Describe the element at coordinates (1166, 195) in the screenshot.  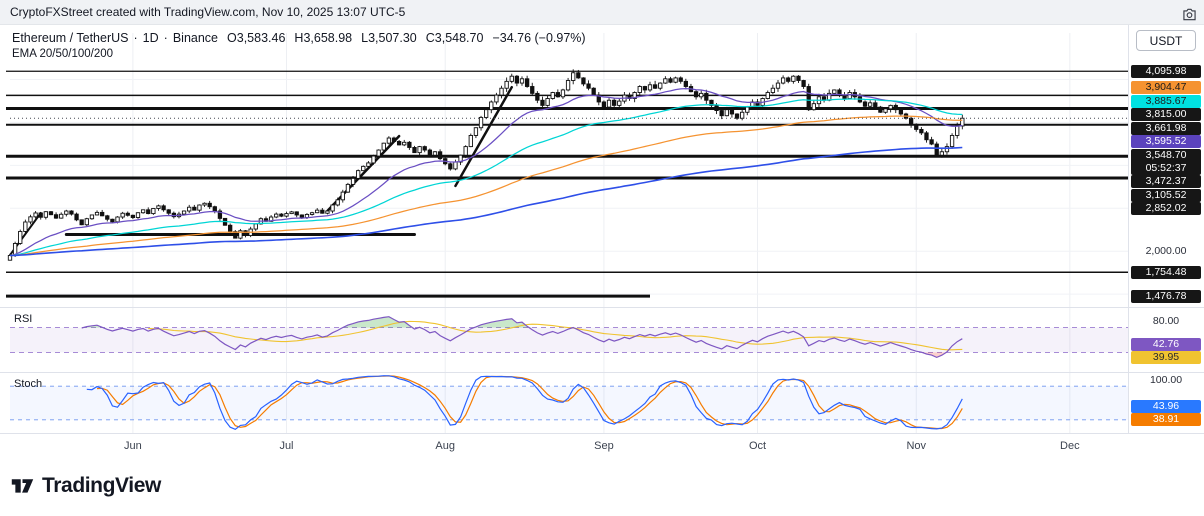
I see `price-label: 3,105.52` at that location.